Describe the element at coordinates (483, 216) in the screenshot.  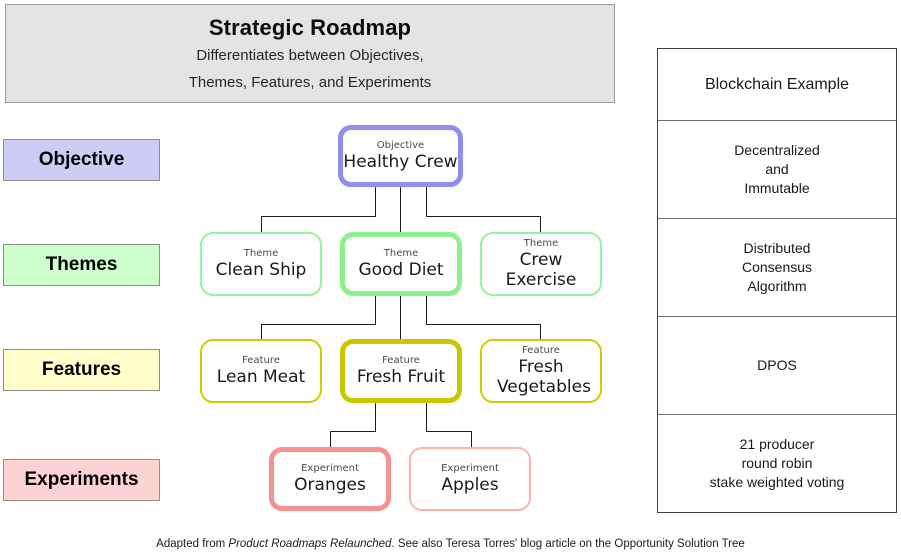
I see `connector-objective-right-bus` at that location.